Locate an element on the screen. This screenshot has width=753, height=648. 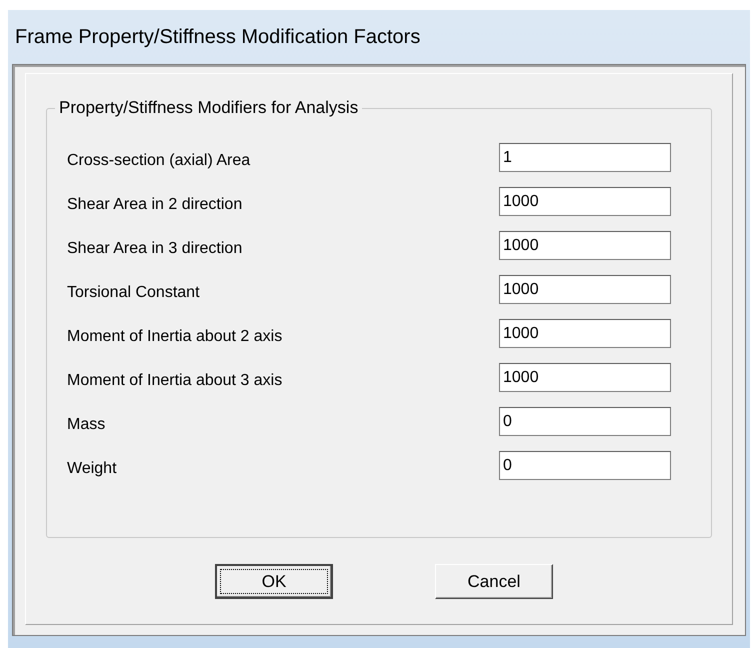
window-title: Frame Property/Stiffness Modification Factors is located at coordinates (218, 37).